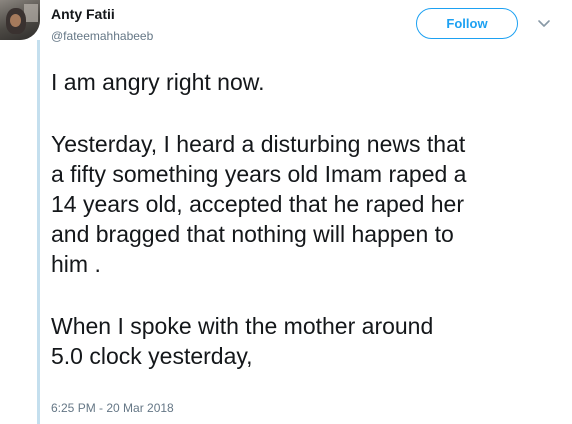  I want to click on thread-line, so click(38, 232).